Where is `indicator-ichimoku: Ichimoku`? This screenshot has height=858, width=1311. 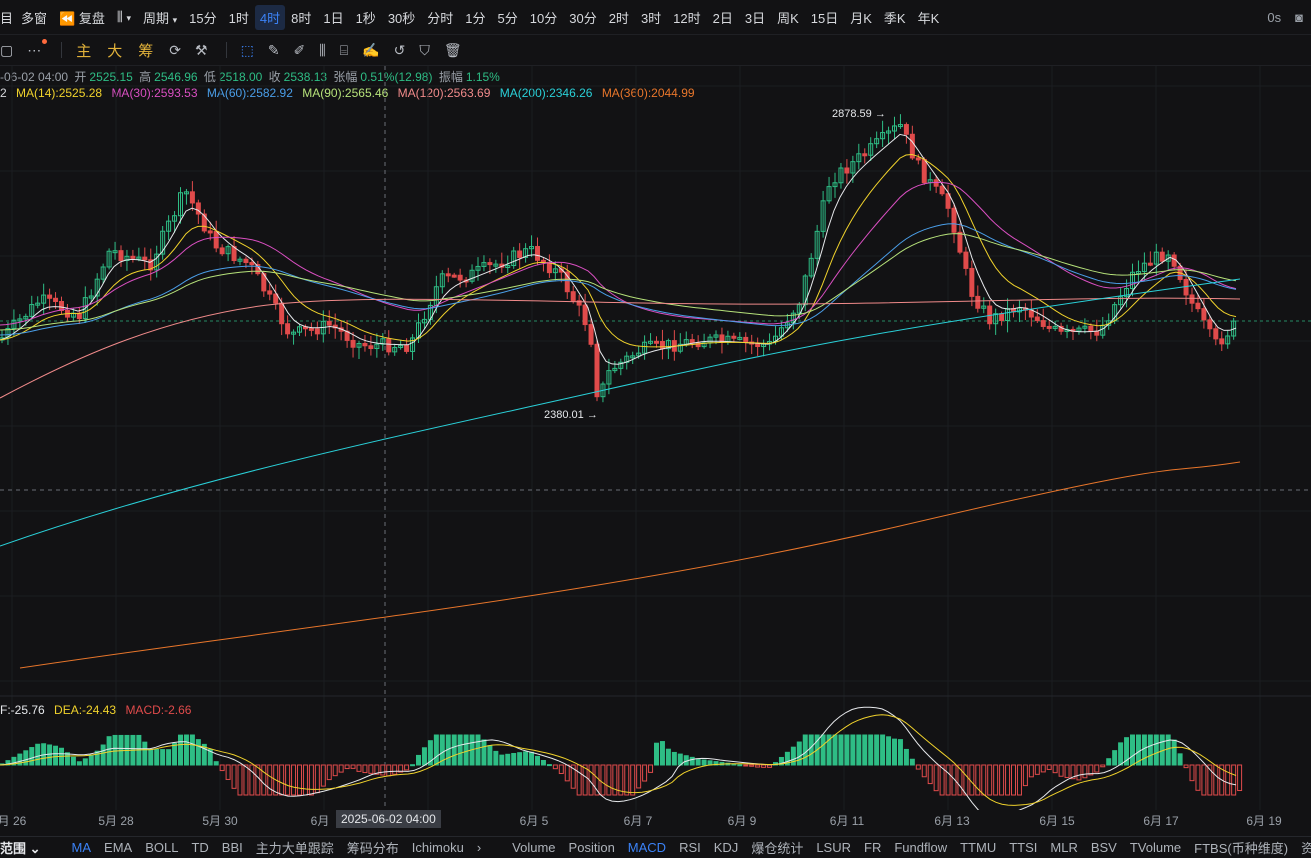 indicator-ichimoku: Ichimoku is located at coordinates (438, 847).